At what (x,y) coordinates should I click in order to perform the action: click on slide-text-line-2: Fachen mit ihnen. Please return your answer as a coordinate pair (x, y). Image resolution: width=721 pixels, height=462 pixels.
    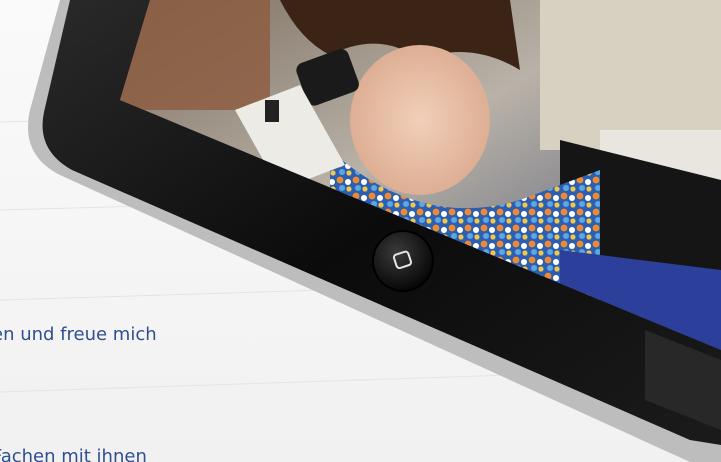
    Looking at the image, I should click on (73, 454).